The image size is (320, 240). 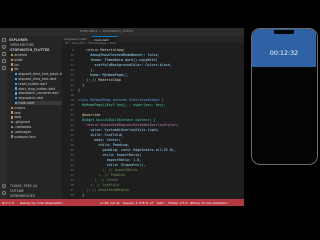 What do you see at coordinates (153, 44) in the screenshot?
I see `breadcrumb: lib > main.dart > MyHomePage > build` at bounding box center [153, 44].